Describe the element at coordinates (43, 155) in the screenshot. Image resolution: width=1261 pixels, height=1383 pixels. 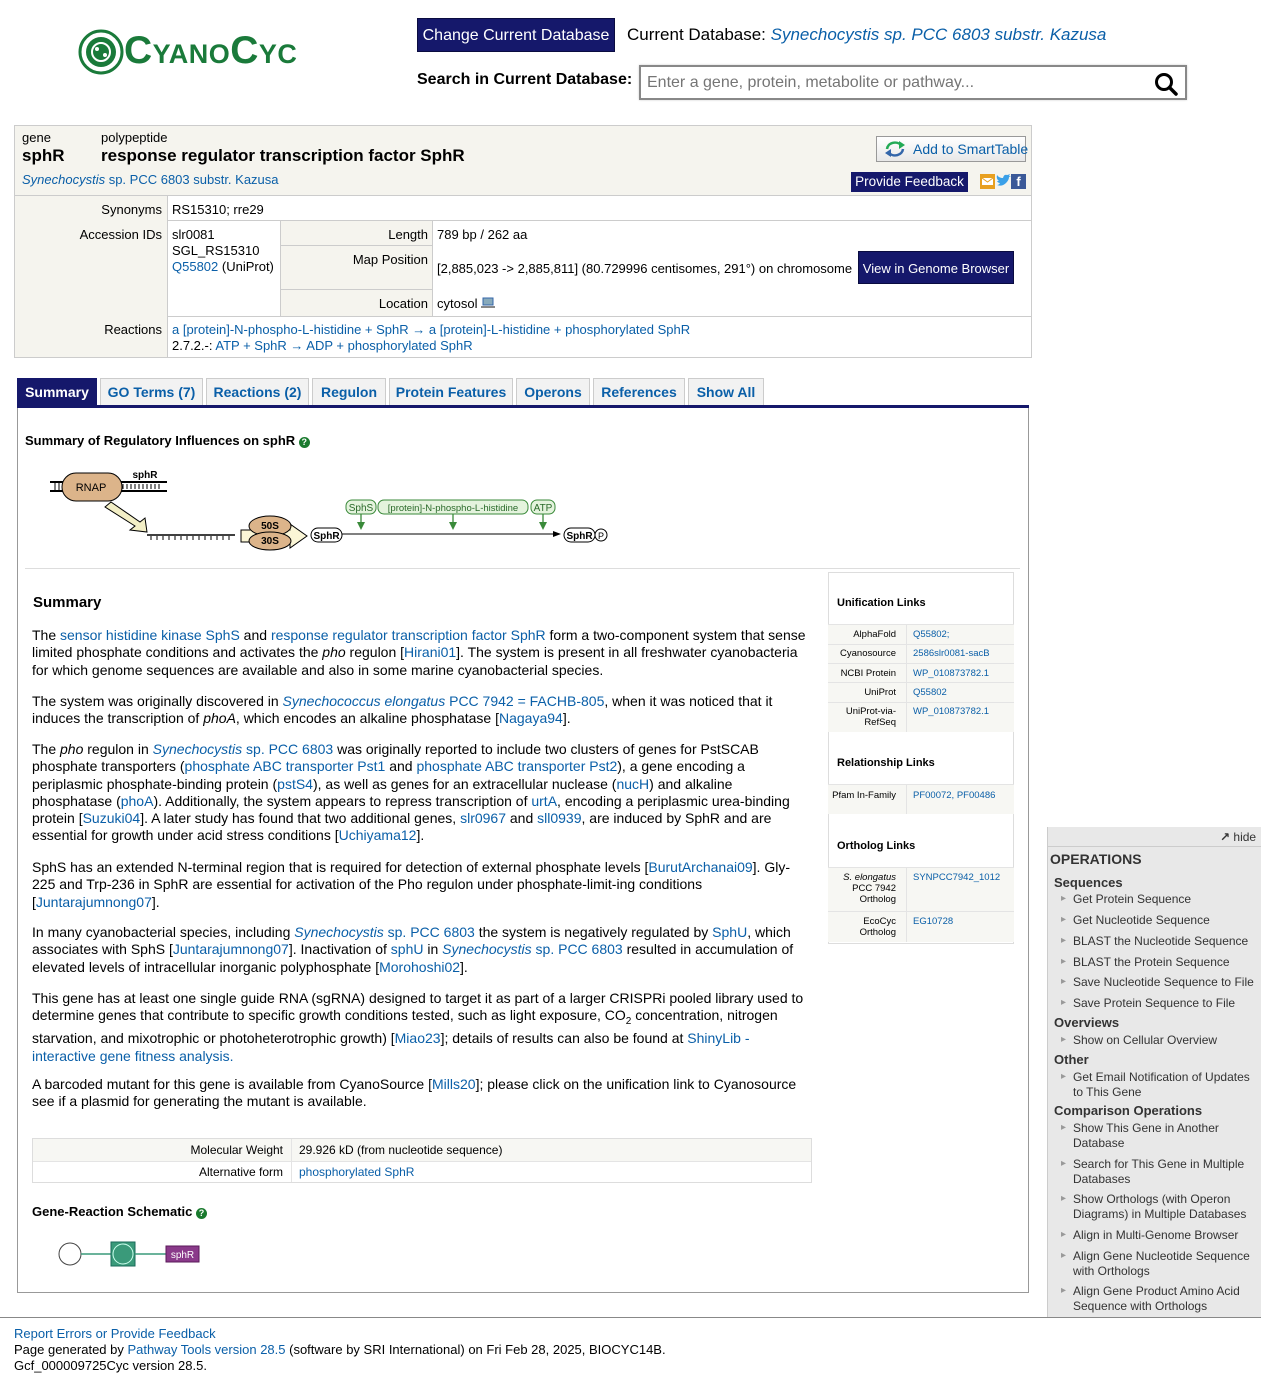
I see `gene-name: sphR` at that location.